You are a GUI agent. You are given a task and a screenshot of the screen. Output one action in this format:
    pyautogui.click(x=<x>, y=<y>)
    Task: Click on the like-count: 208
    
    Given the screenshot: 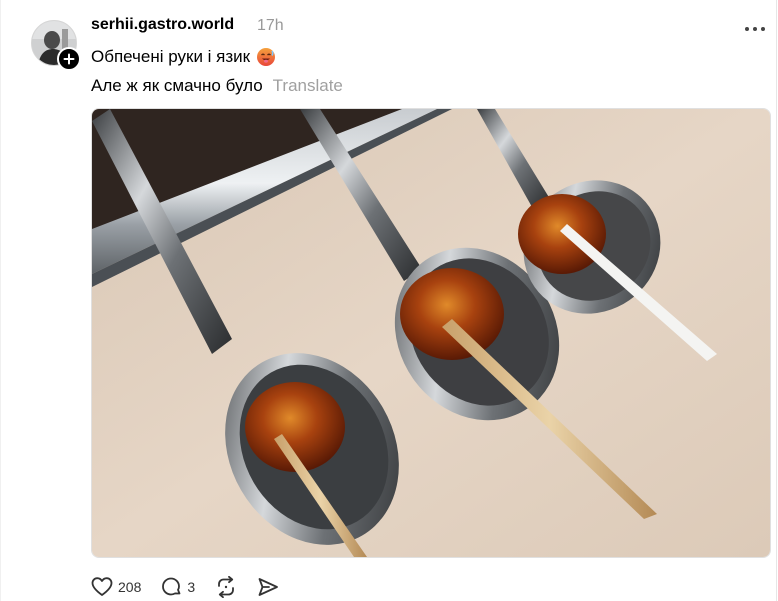 What is the action you would take?
    pyautogui.click(x=130, y=587)
    